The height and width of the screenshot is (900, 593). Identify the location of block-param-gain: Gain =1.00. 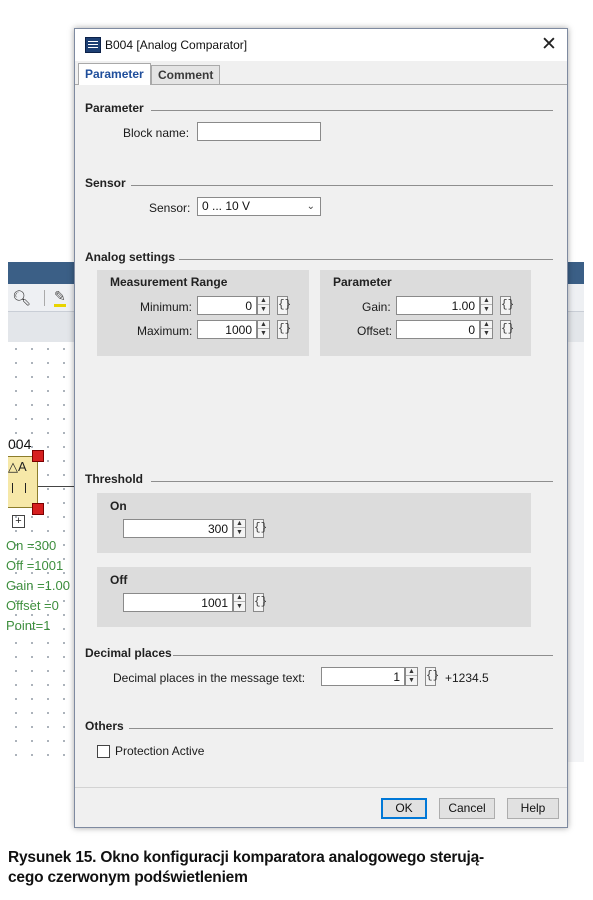
(38, 585).